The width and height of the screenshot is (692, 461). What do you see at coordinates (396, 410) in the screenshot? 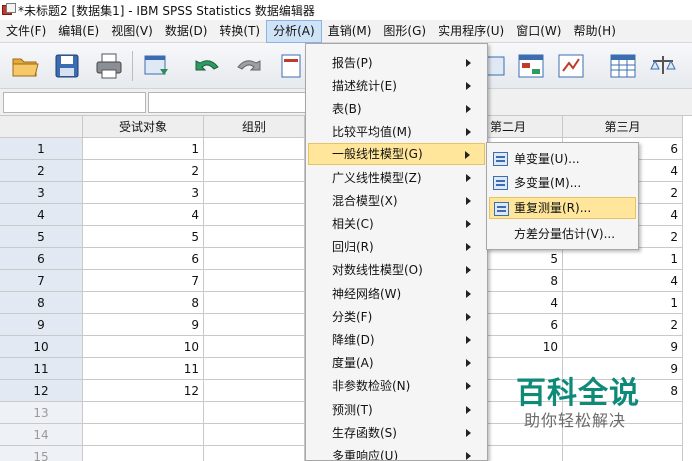
I see `menu-item-forecasting: 预测(T)` at bounding box center [396, 410].